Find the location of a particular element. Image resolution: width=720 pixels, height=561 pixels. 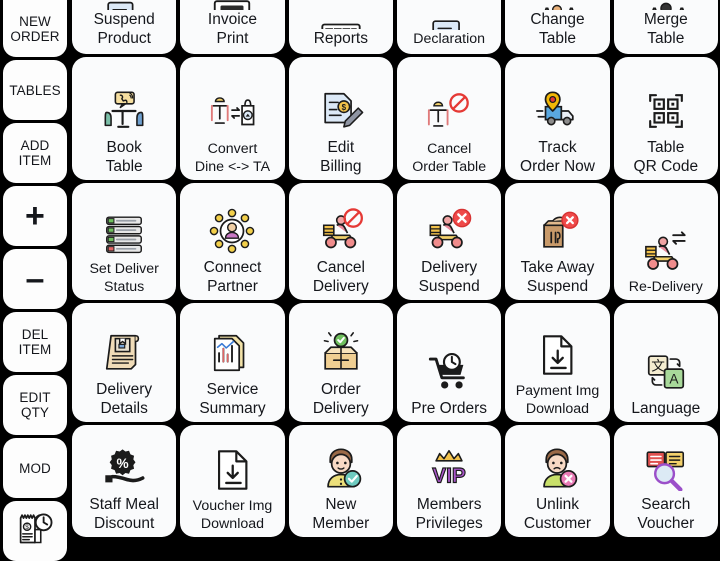

function-tile: Voucher Img Download is located at coordinates (232, 481).